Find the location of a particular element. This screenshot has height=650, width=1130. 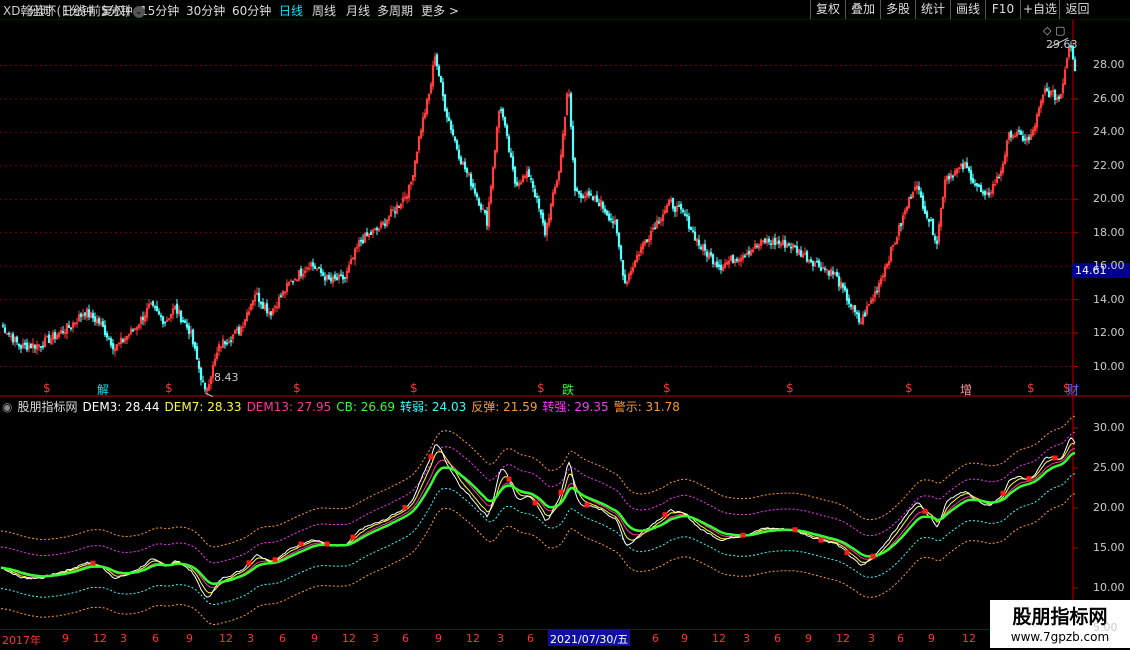

timeframe-6: 日线 is located at coordinates (291, 10).